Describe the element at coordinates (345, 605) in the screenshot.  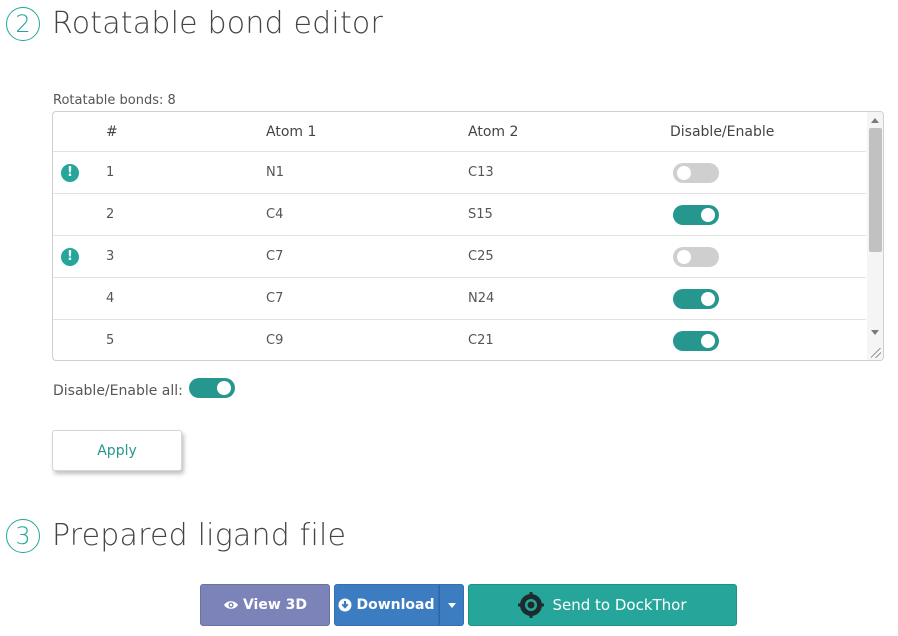
I see `download-circle-icon` at that location.